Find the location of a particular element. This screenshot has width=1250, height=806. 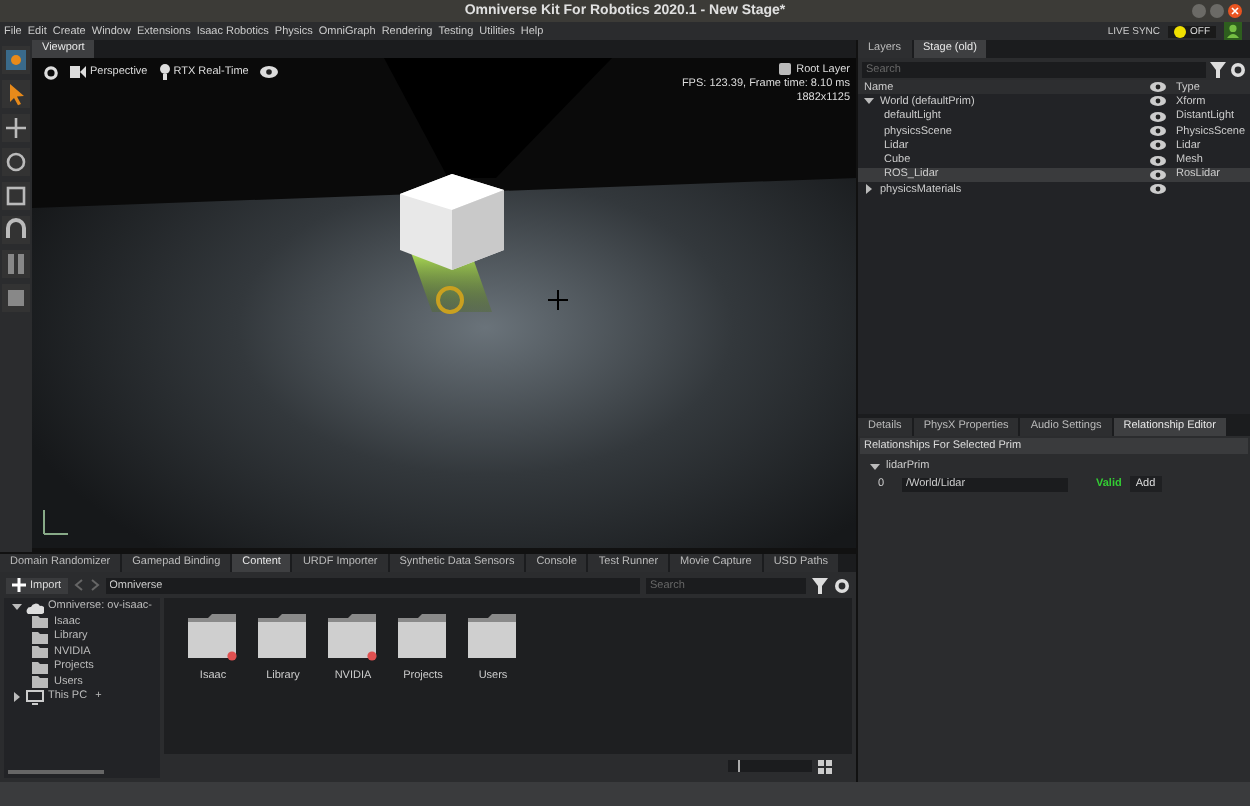

magnet-icon is located at coordinates (16, 230).